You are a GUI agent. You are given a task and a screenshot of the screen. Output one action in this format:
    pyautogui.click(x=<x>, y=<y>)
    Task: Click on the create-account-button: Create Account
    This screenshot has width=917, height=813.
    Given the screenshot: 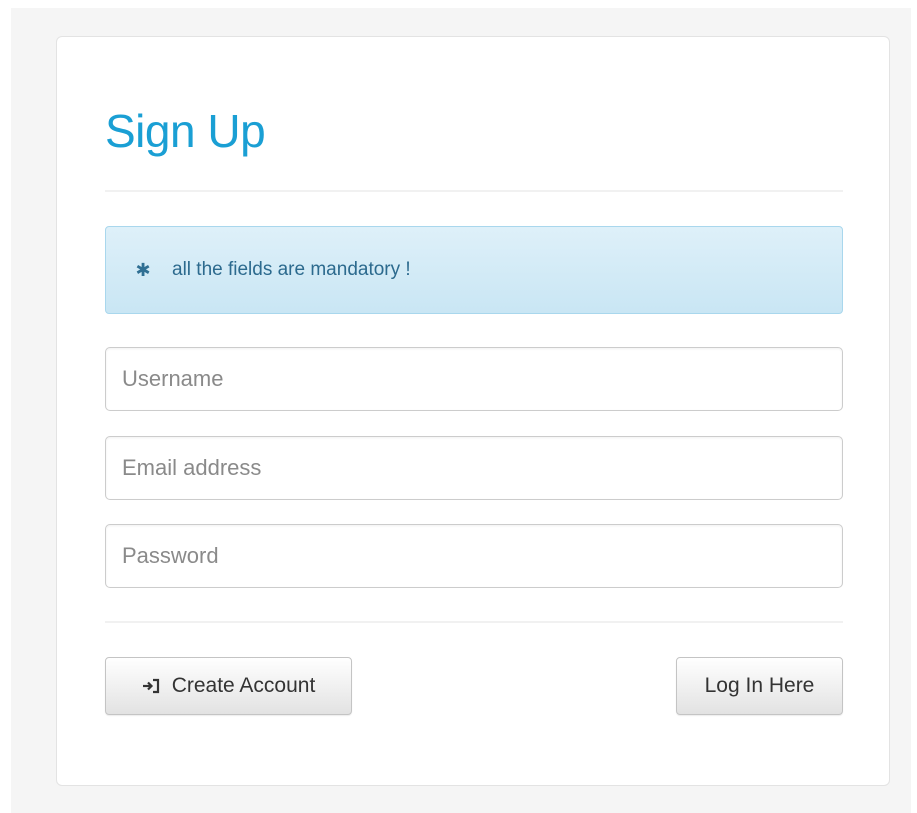 What is the action you would take?
    pyautogui.click(x=228, y=686)
    